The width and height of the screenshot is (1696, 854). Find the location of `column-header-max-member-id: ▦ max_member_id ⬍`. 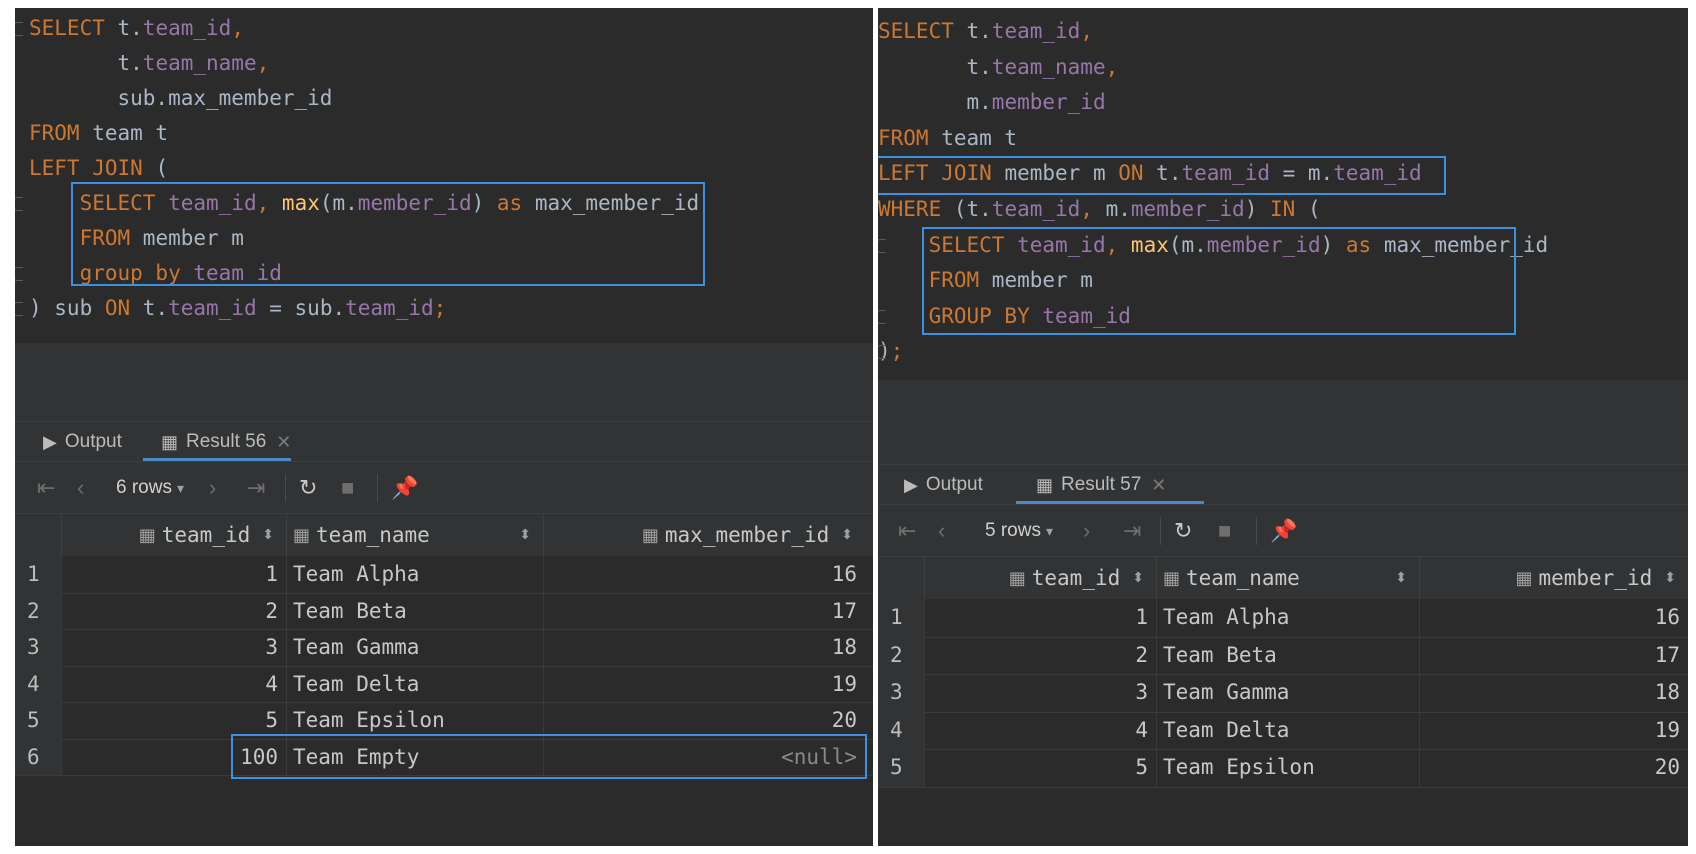

column-header-max-member-id: ▦ max_member_id ⬍ is located at coordinates (704, 535).